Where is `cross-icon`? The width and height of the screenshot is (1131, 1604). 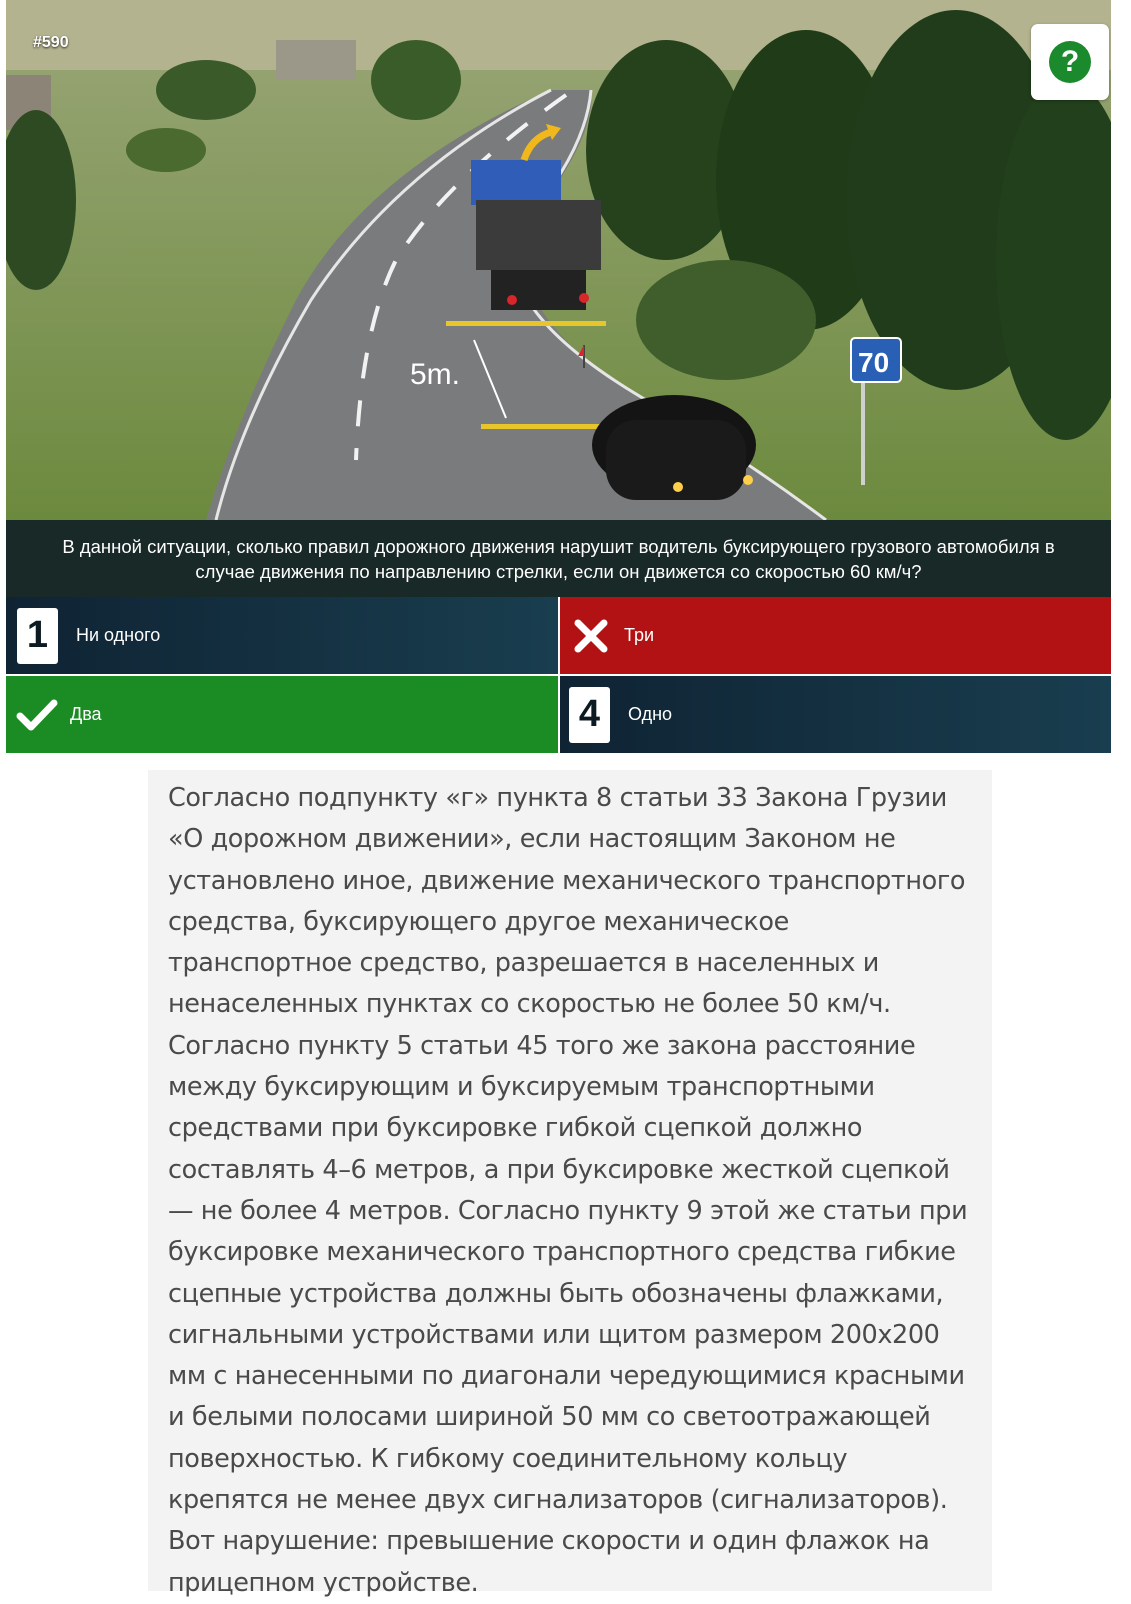 cross-icon is located at coordinates (591, 636).